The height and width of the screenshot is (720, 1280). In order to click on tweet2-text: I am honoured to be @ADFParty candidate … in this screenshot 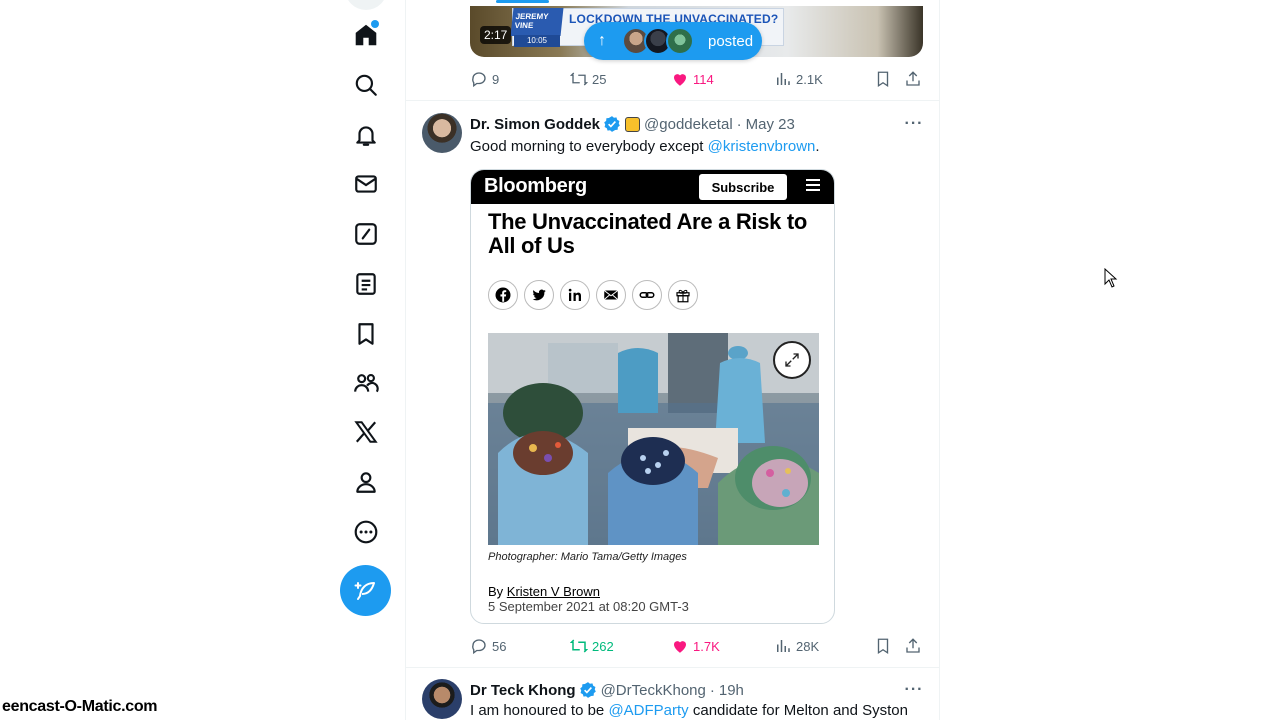, I will do `click(689, 710)`.